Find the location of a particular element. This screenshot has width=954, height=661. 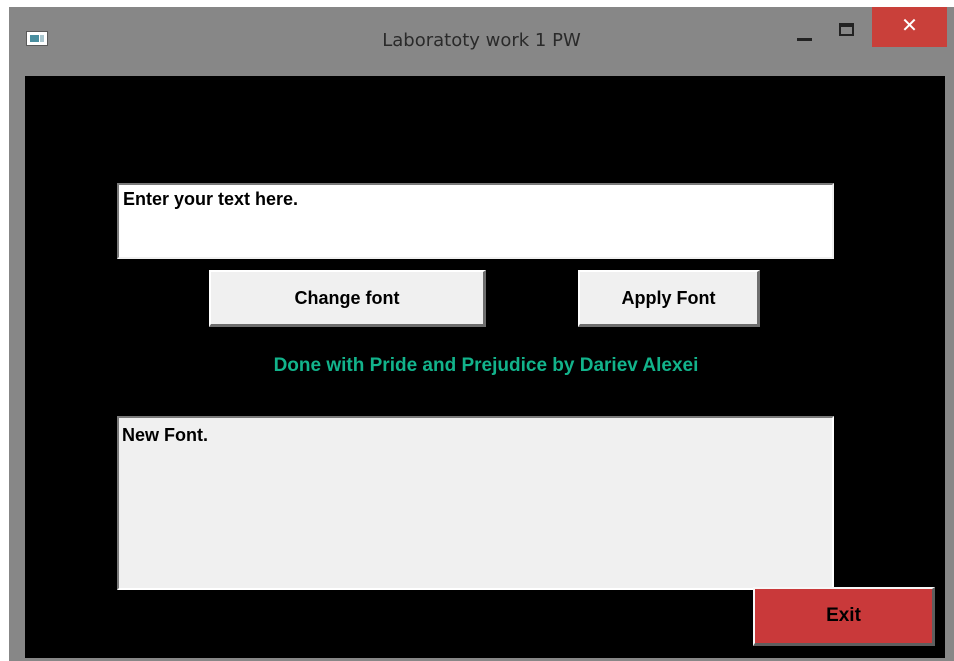

maximize-button is located at coordinates (846, 27).